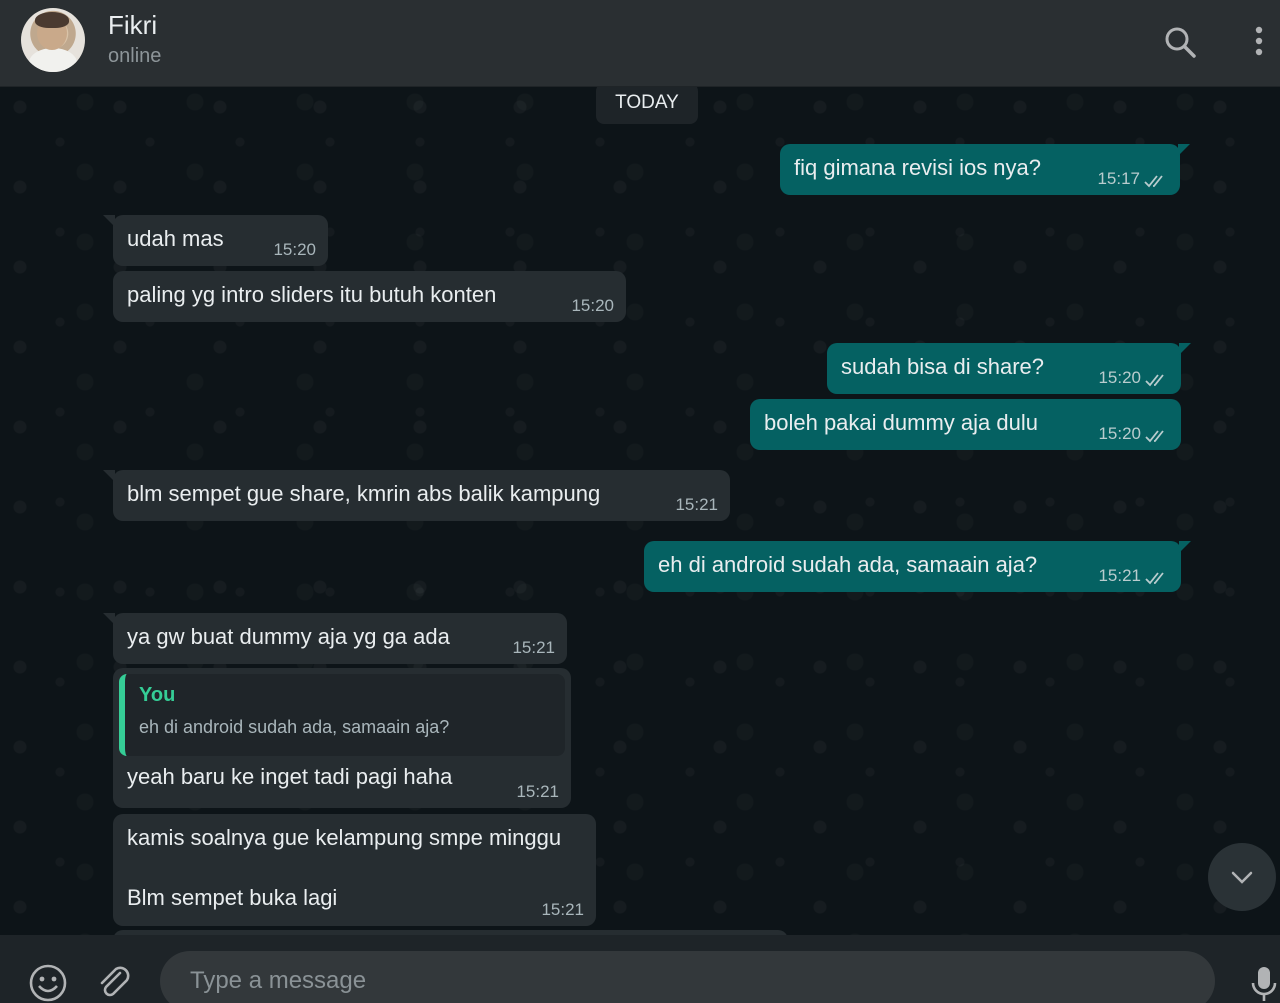 The height and width of the screenshot is (1003, 1280). What do you see at coordinates (294, 727) in the screenshot?
I see `quoted-text: eh di android sudah ada, samaain aja?` at bounding box center [294, 727].